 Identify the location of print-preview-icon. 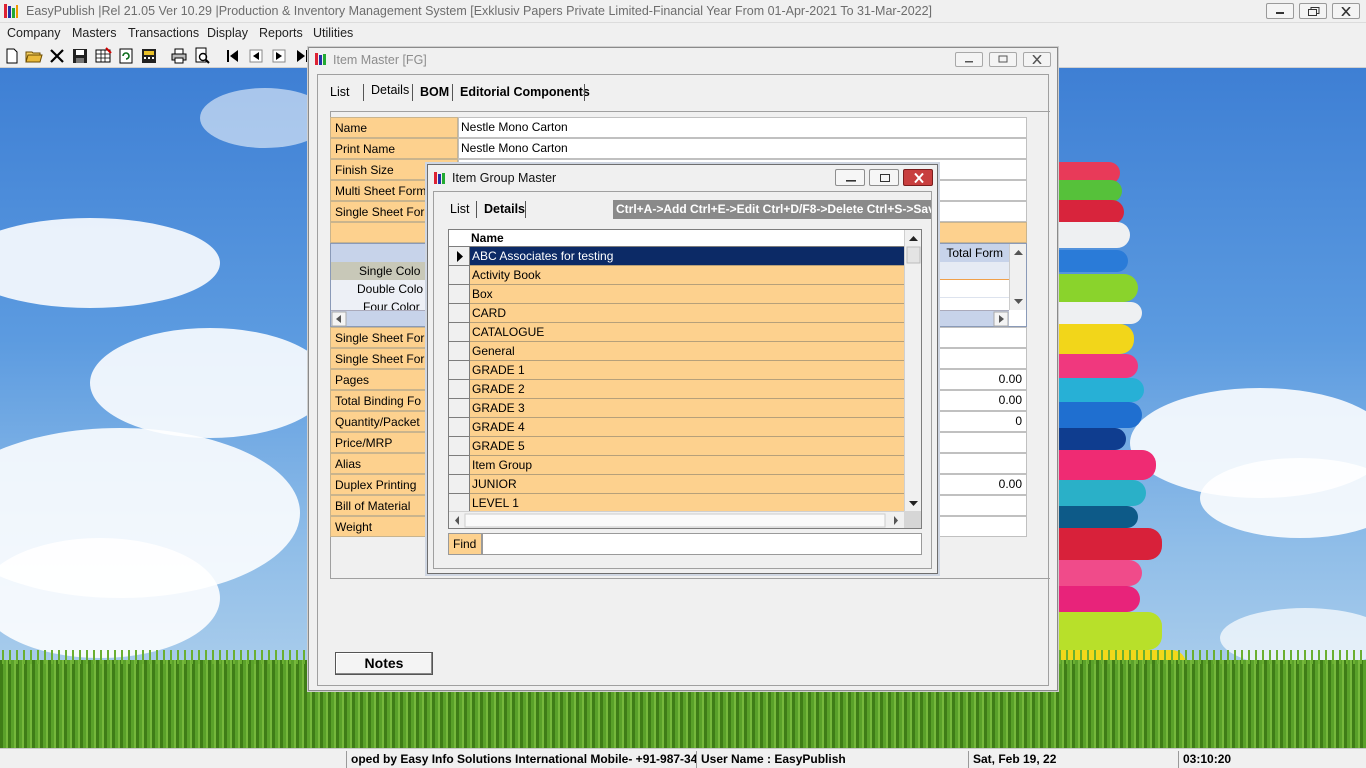
(202, 56).